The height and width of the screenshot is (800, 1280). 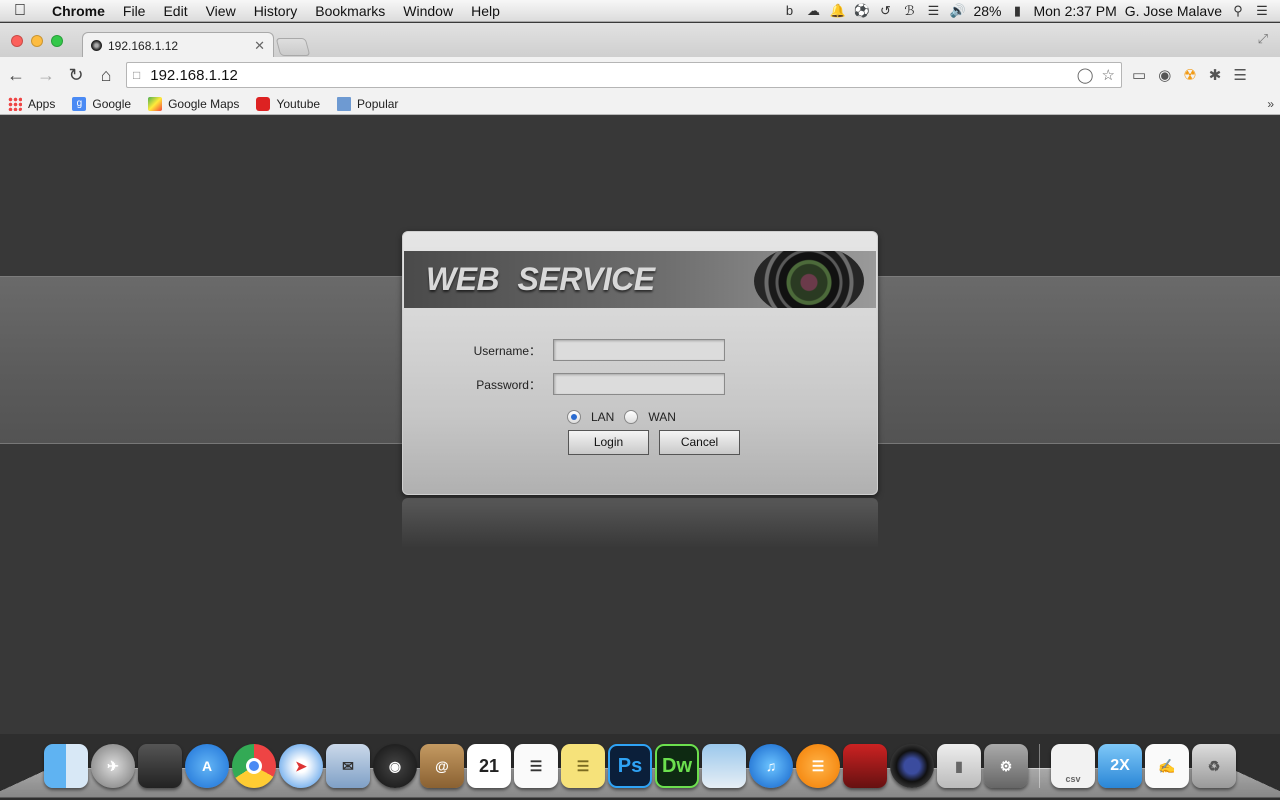 What do you see at coordinates (1139, 75) in the screenshot?
I see `cast-icon: ▭` at bounding box center [1139, 75].